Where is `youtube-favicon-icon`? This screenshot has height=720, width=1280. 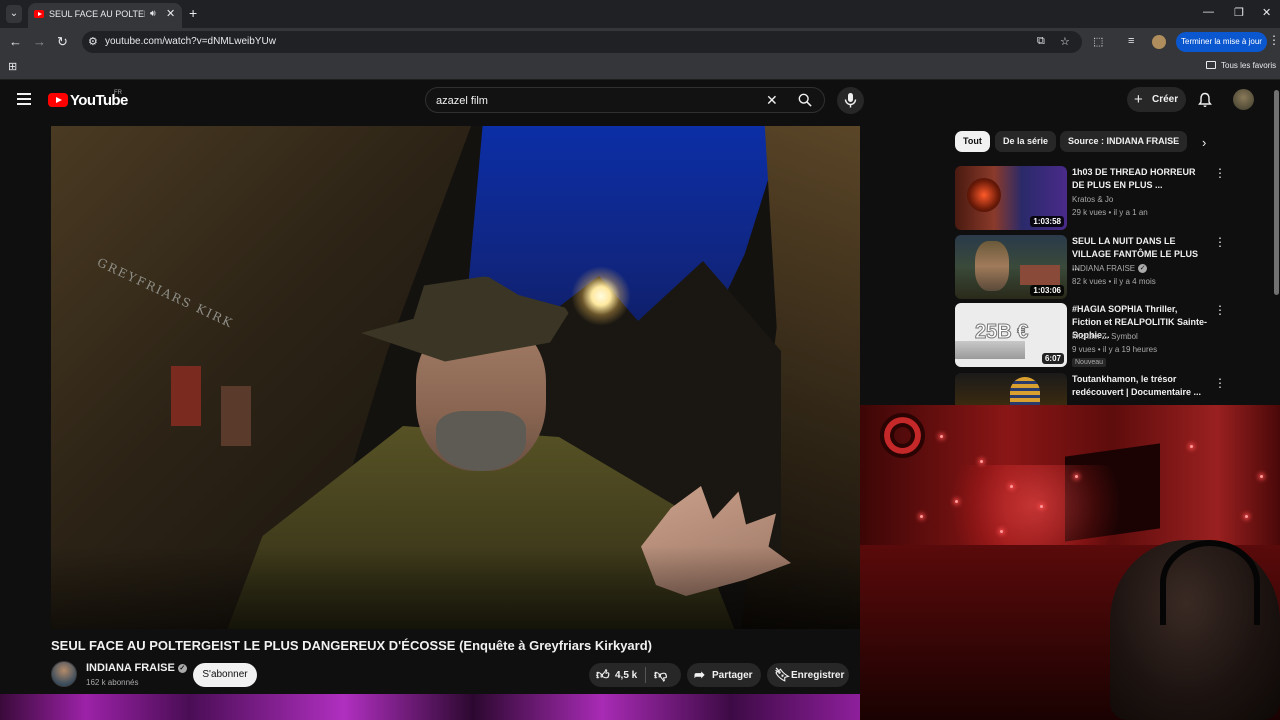
youtube-favicon-icon is located at coordinates (39, 14).